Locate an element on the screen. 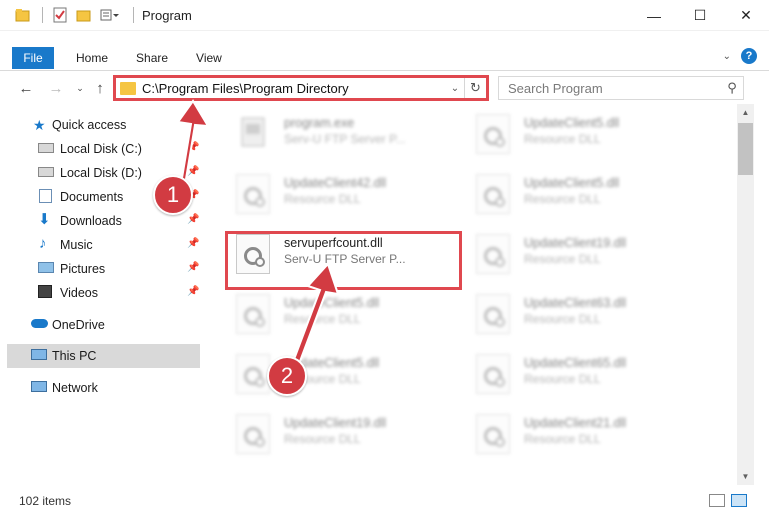 The image size is (769, 519). file-item: UpdateClient42.dll Resource DLL is located at coordinates (339, 193).